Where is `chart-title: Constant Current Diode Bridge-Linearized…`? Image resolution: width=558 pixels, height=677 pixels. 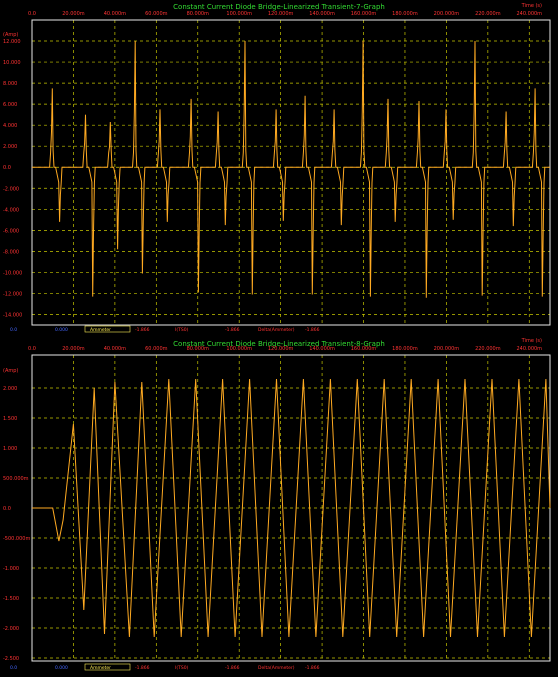
chart-title: Constant Current Diode Bridge-Linearized… is located at coordinates (279, 7).